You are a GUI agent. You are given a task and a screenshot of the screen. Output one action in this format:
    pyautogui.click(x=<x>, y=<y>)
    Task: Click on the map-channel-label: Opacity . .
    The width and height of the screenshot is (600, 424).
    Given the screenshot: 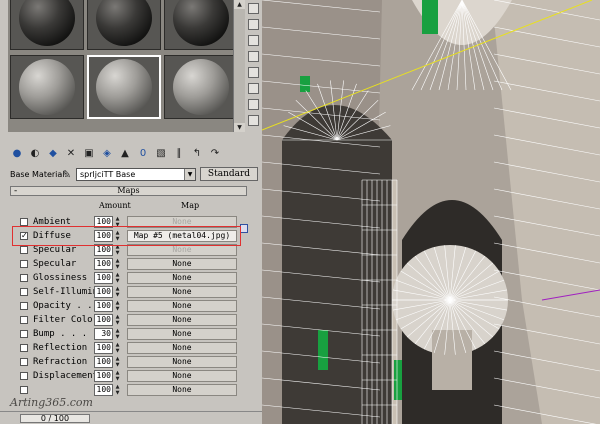 What is the action you would take?
    pyautogui.click(x=63, y=306)
    